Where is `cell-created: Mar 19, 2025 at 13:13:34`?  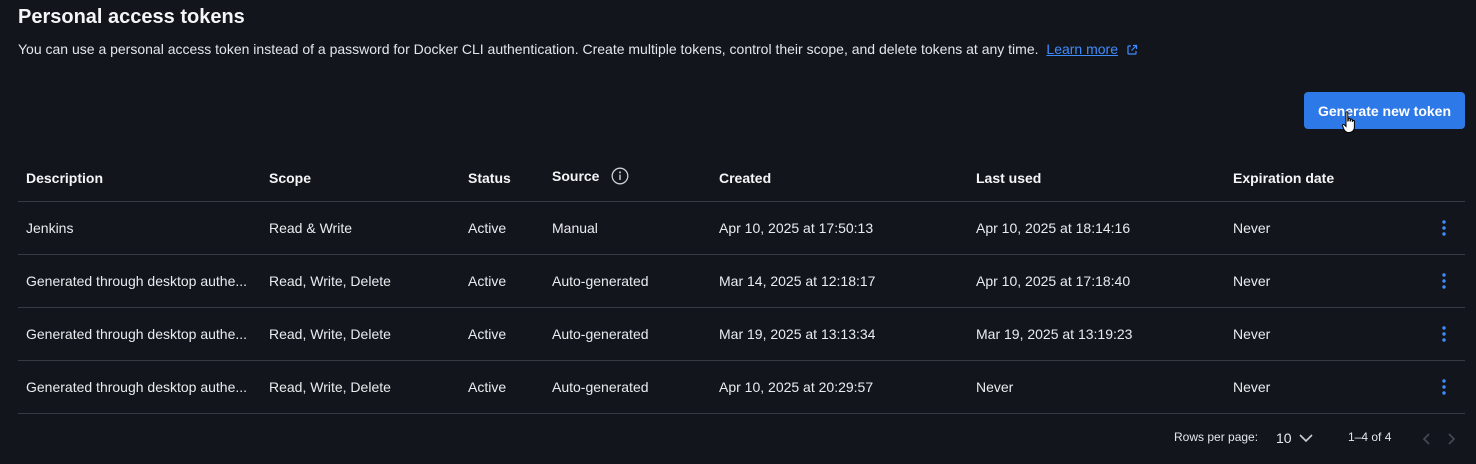
cell-created: Mar 19, 2025 at 13:13:34 is located at coordinates (839, 334).